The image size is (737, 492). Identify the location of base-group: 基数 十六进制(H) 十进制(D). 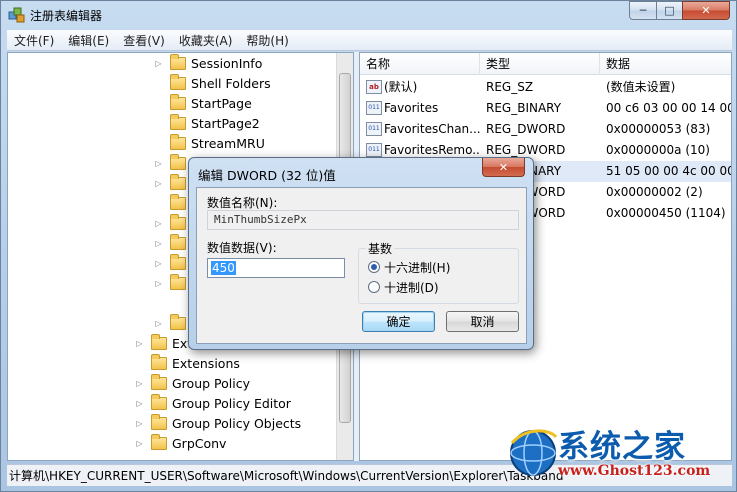
(438, 272).